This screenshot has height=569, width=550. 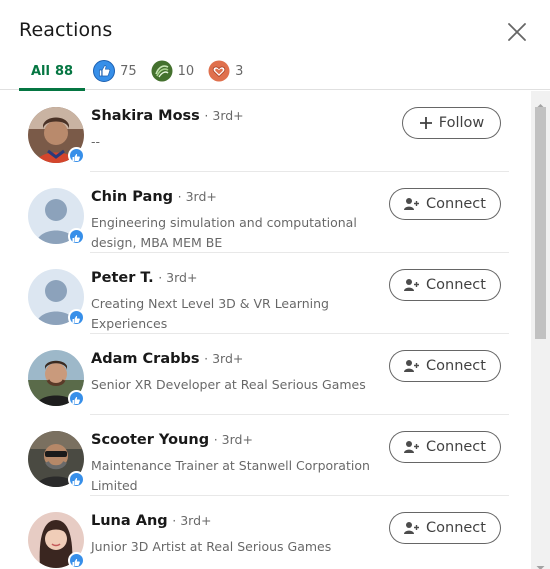 What do you see at coordinates (265, 131) in the screenshot?
I see `list-item: Shakira Moss · 3rd+ -- Follow` at bounding box center [265, 131].